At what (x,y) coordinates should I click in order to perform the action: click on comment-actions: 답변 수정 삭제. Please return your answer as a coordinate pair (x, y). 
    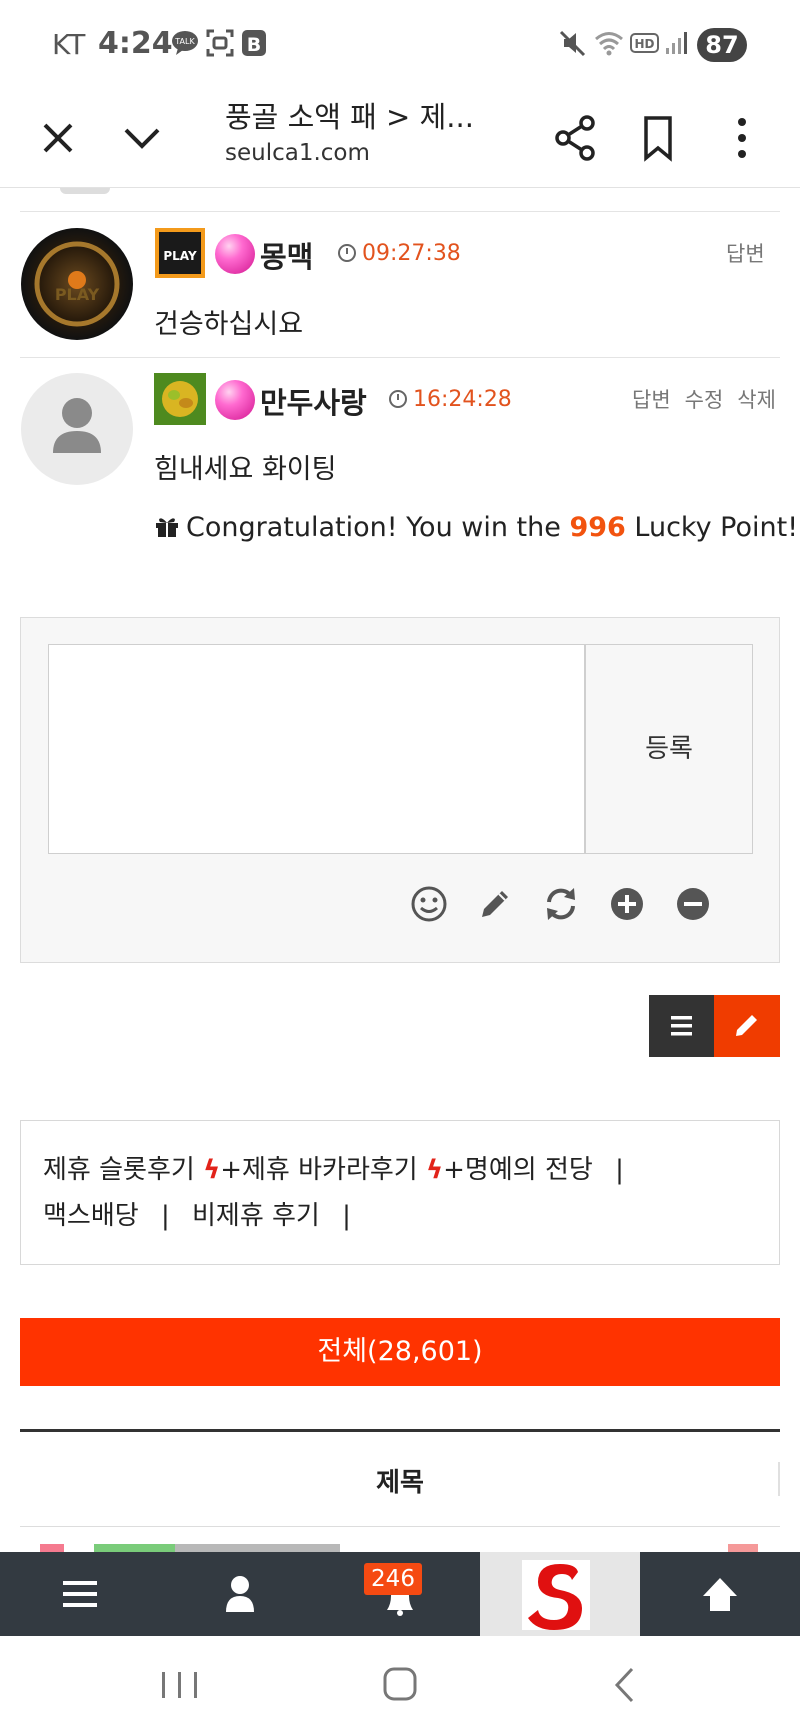
    Looking at the image, I should click on (697, 399).